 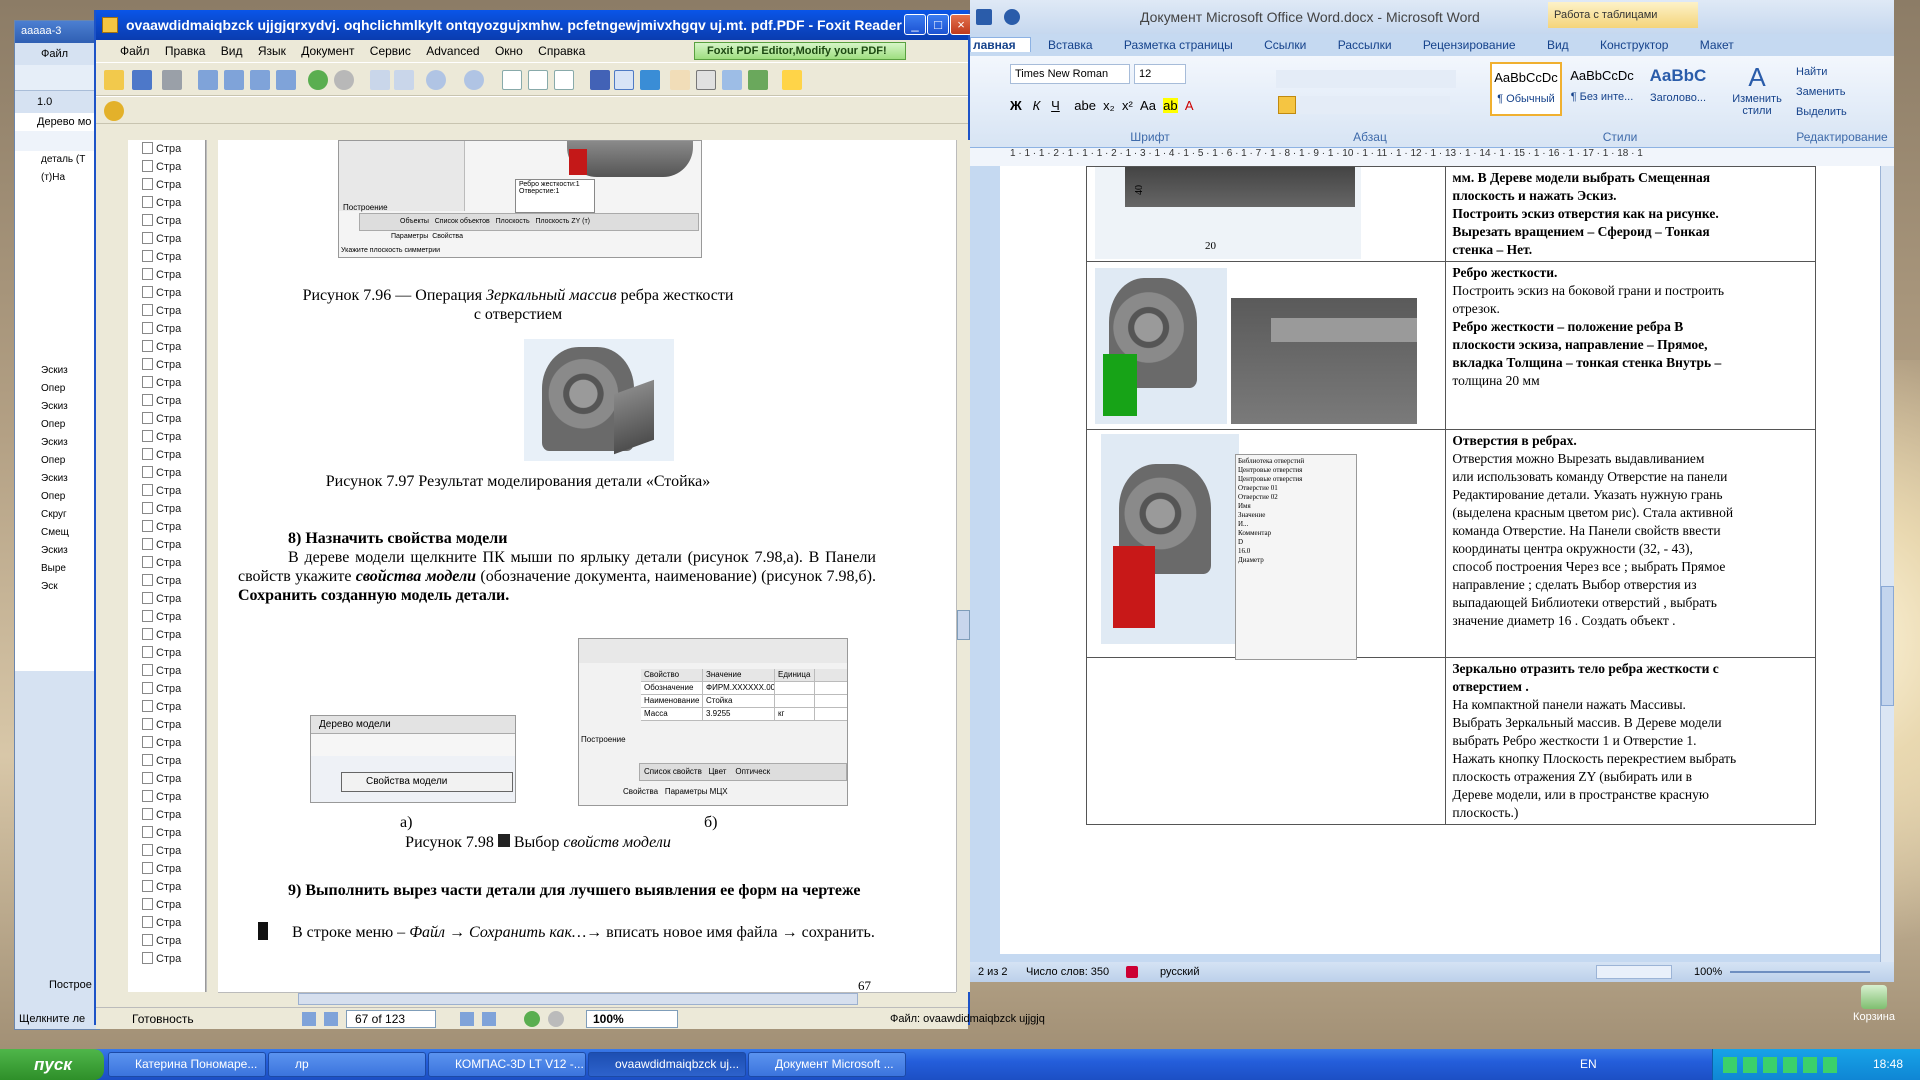 What do you see at coordinates (272, 51) in the screenshot?
I see `menu-language: Язык` at bounding box center [272, 51].